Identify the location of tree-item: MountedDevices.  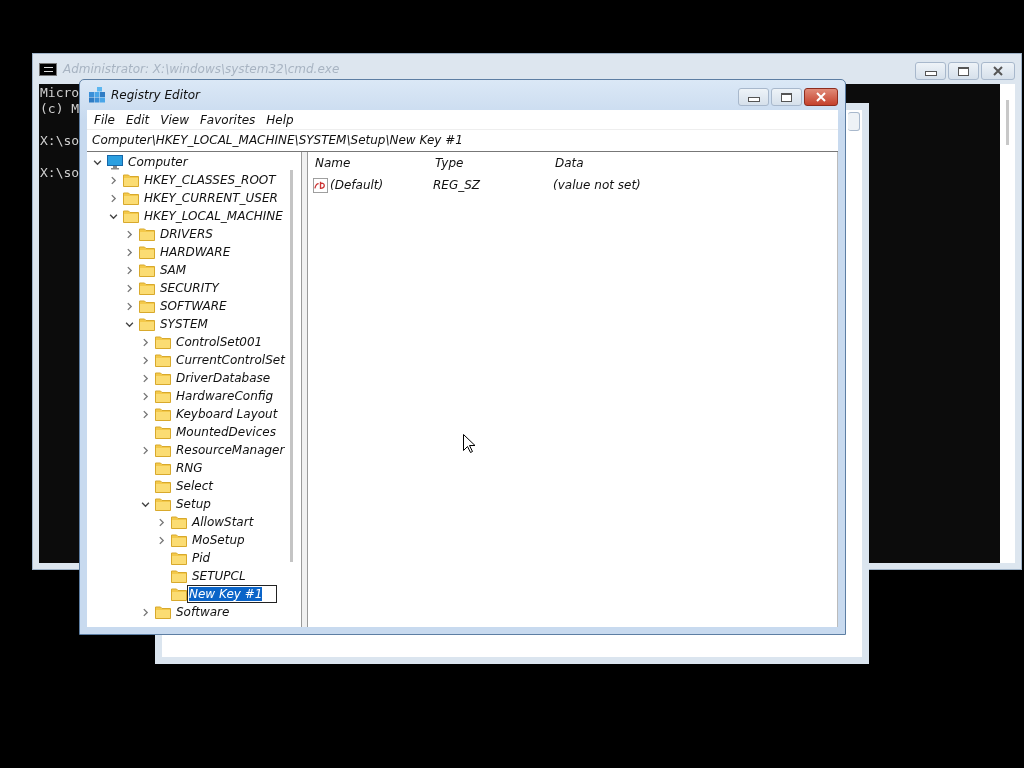
(226, 432).